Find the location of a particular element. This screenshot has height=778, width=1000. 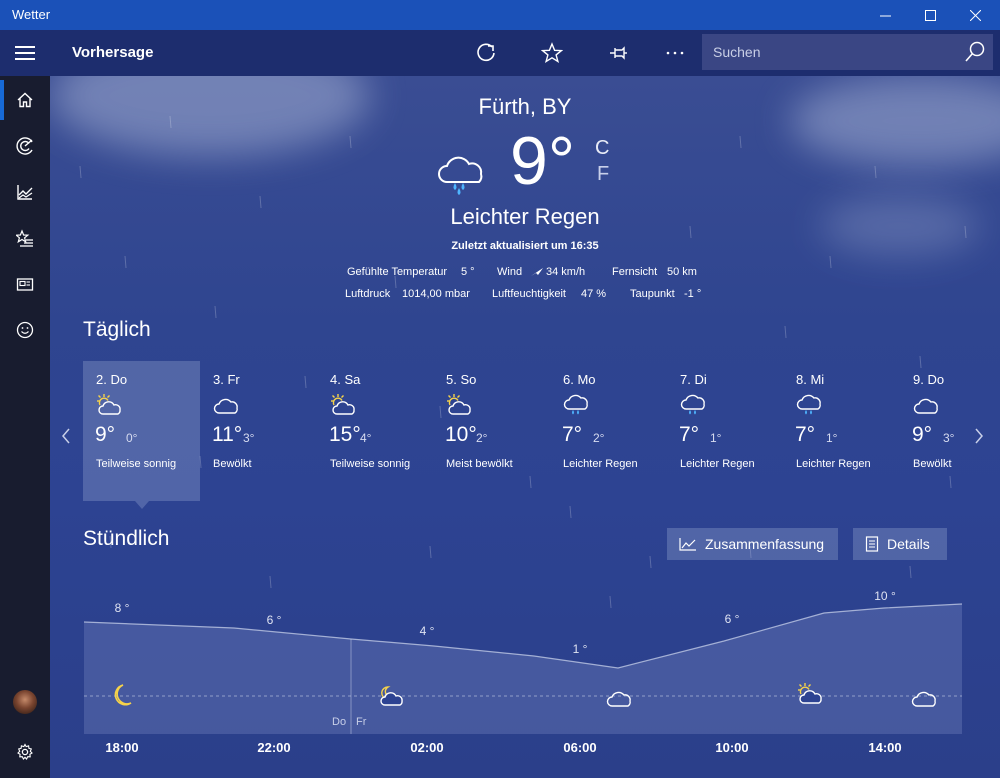

wind-label: Wind is located at coordinates (510, 272).